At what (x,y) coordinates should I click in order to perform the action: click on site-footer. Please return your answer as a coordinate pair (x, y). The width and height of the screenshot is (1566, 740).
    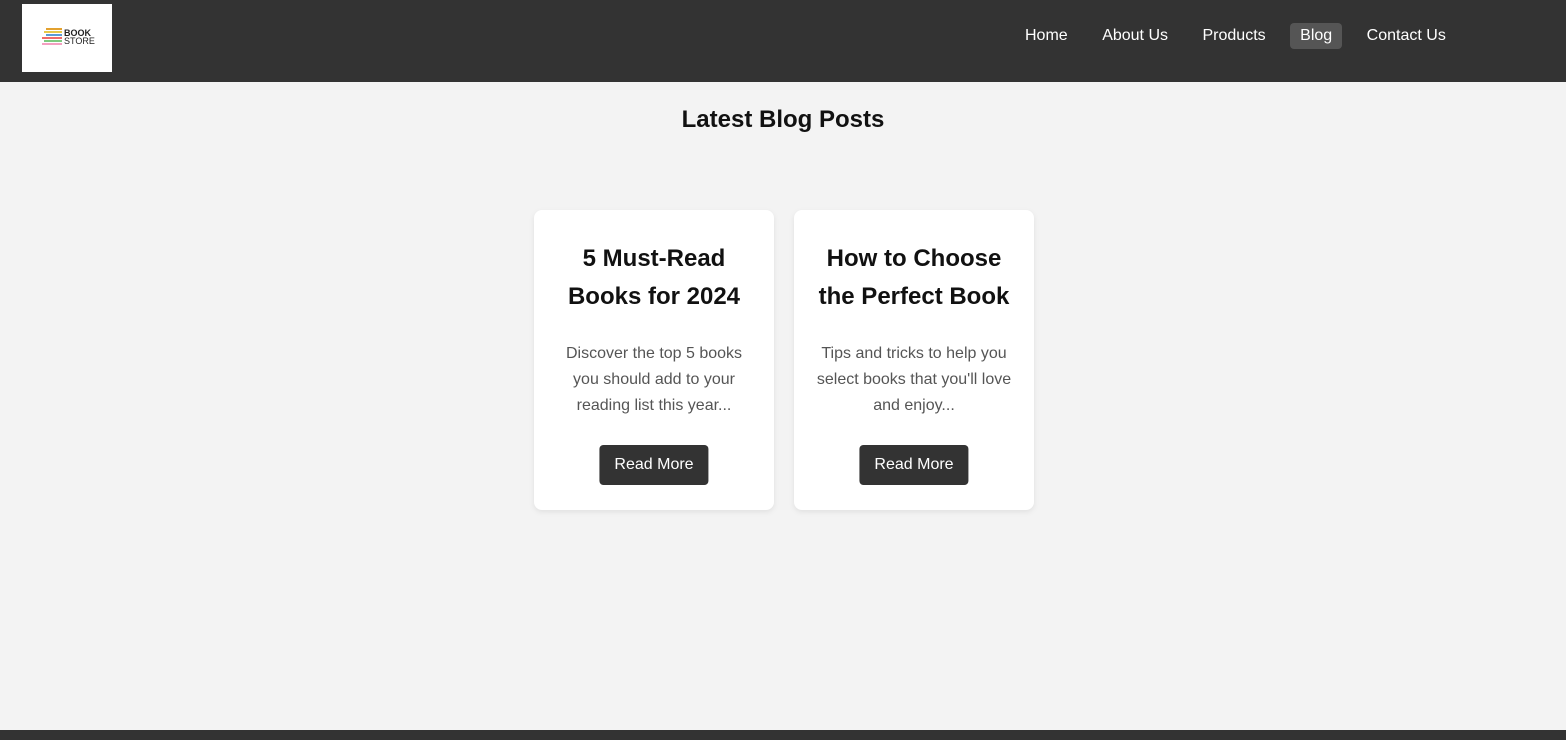
    Looking at the image, I should click on (783, 735).